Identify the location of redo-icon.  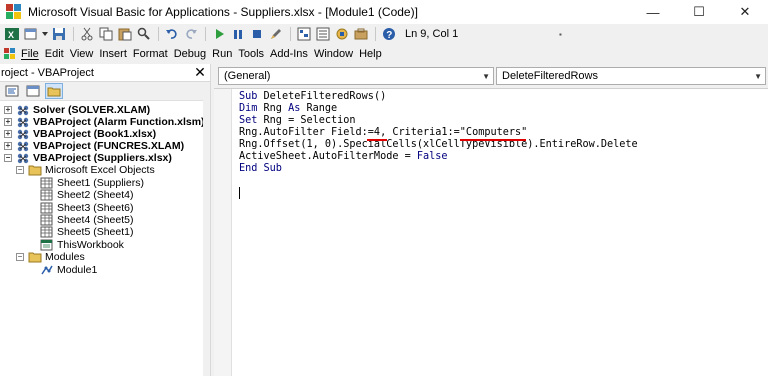
(191, 34).